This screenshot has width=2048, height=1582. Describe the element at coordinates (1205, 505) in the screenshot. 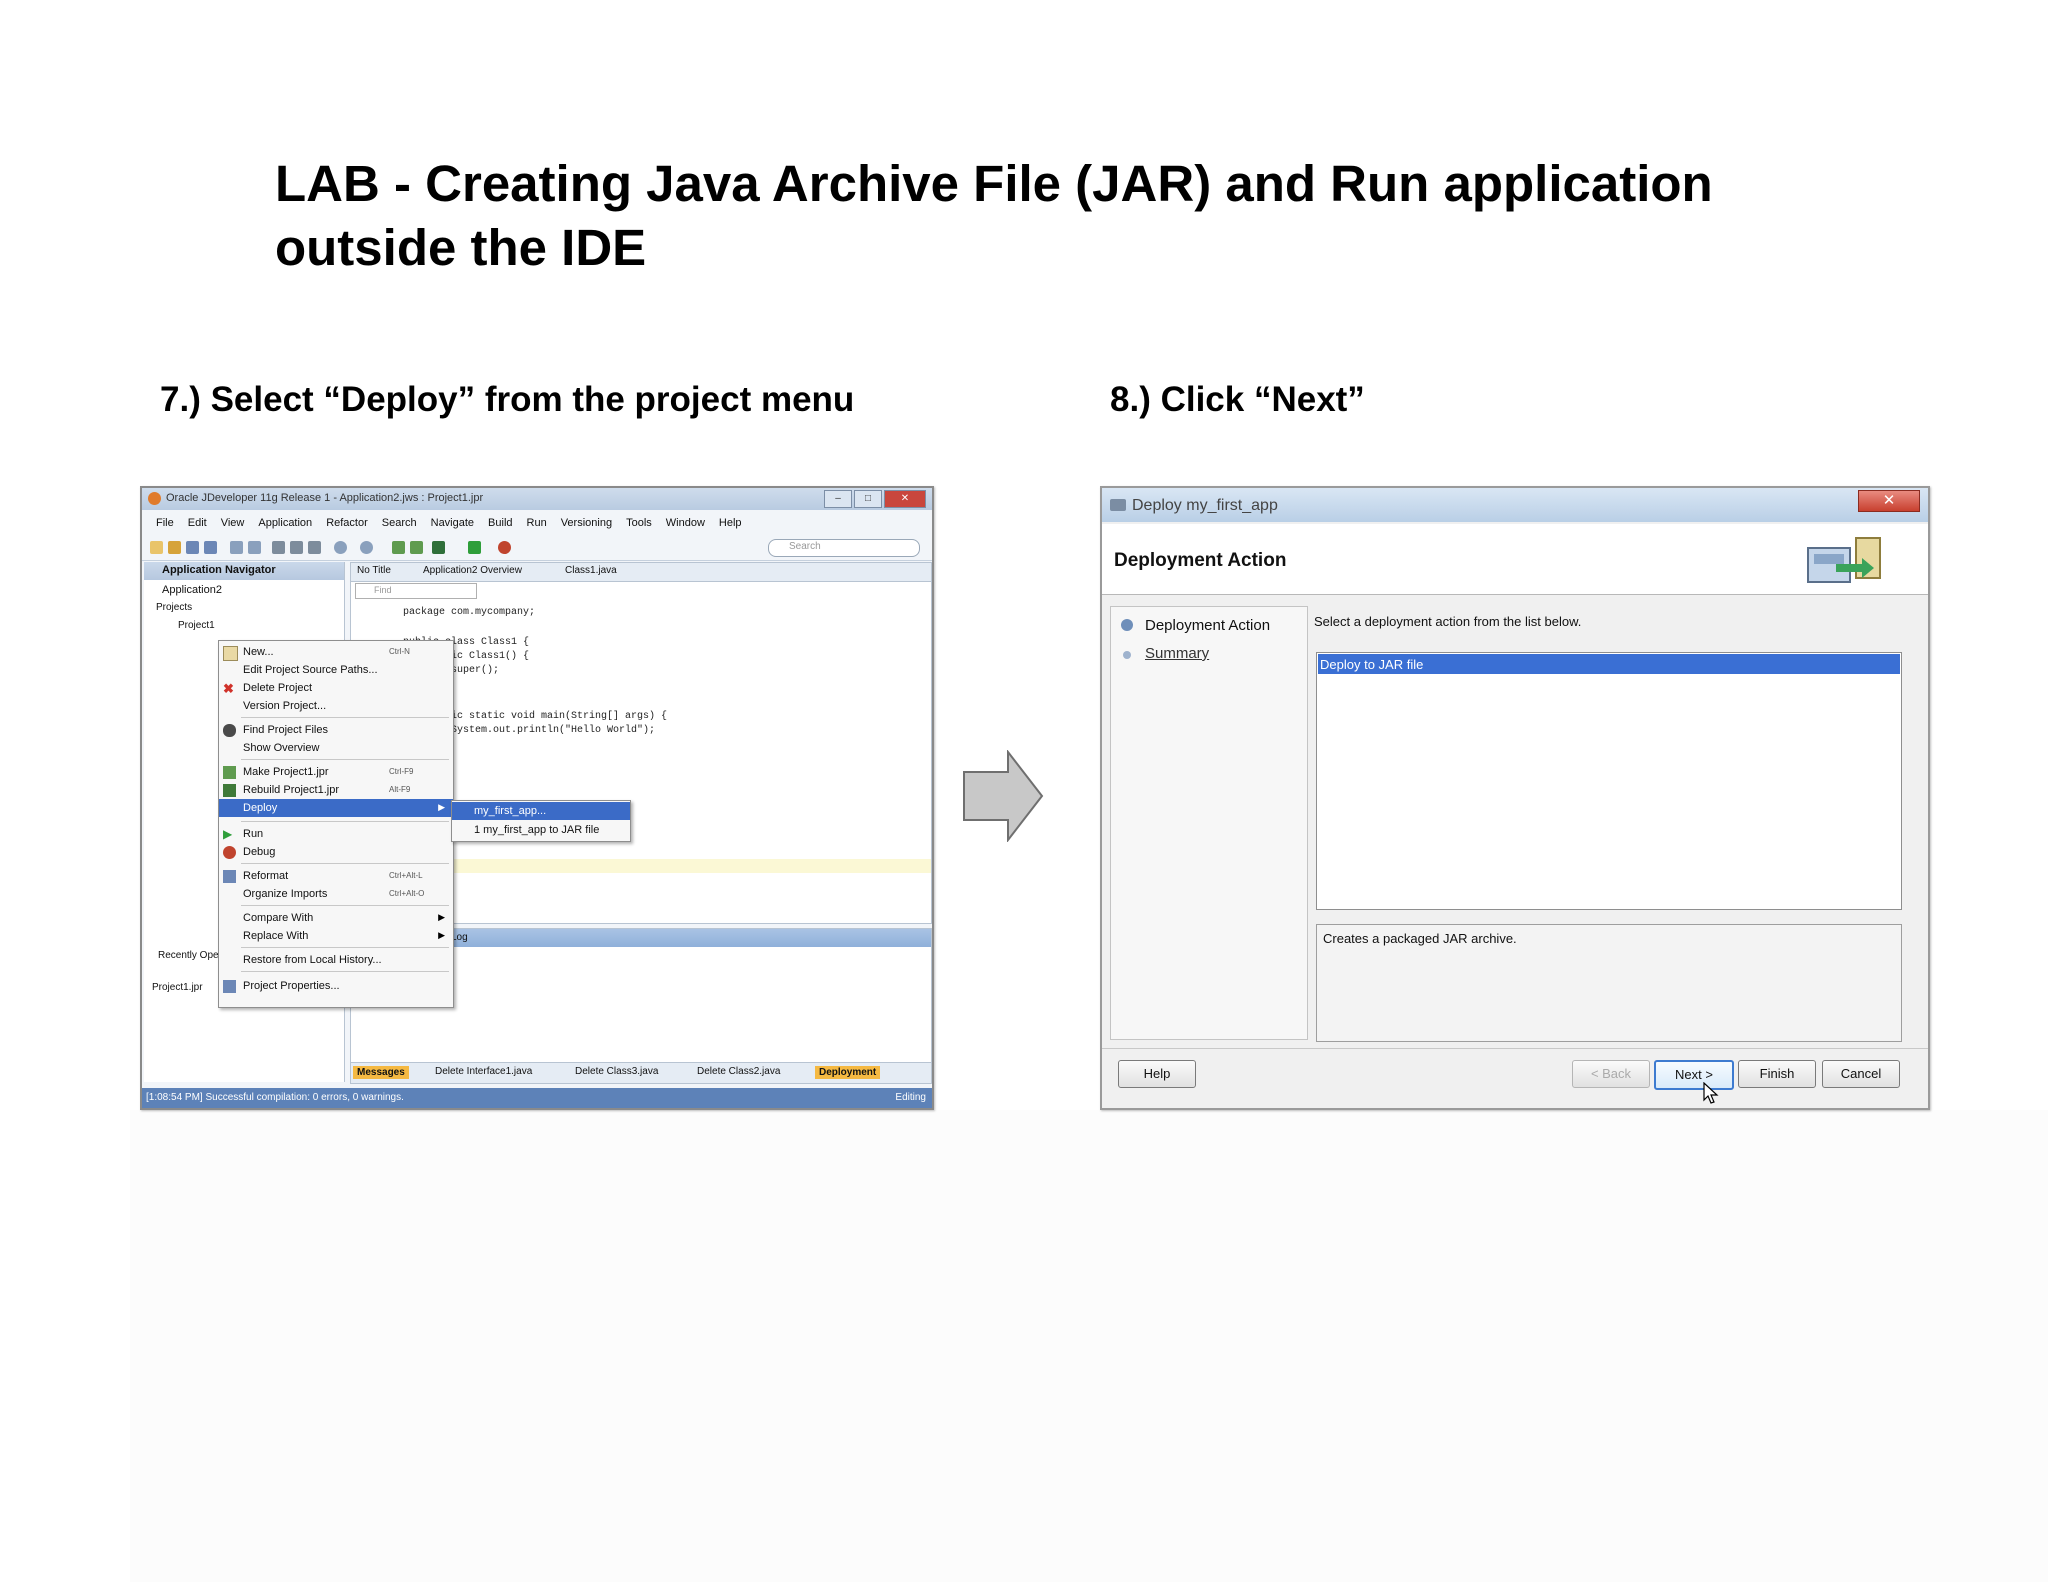

I see `dialog-title: Deploy my_first_app` at that location.